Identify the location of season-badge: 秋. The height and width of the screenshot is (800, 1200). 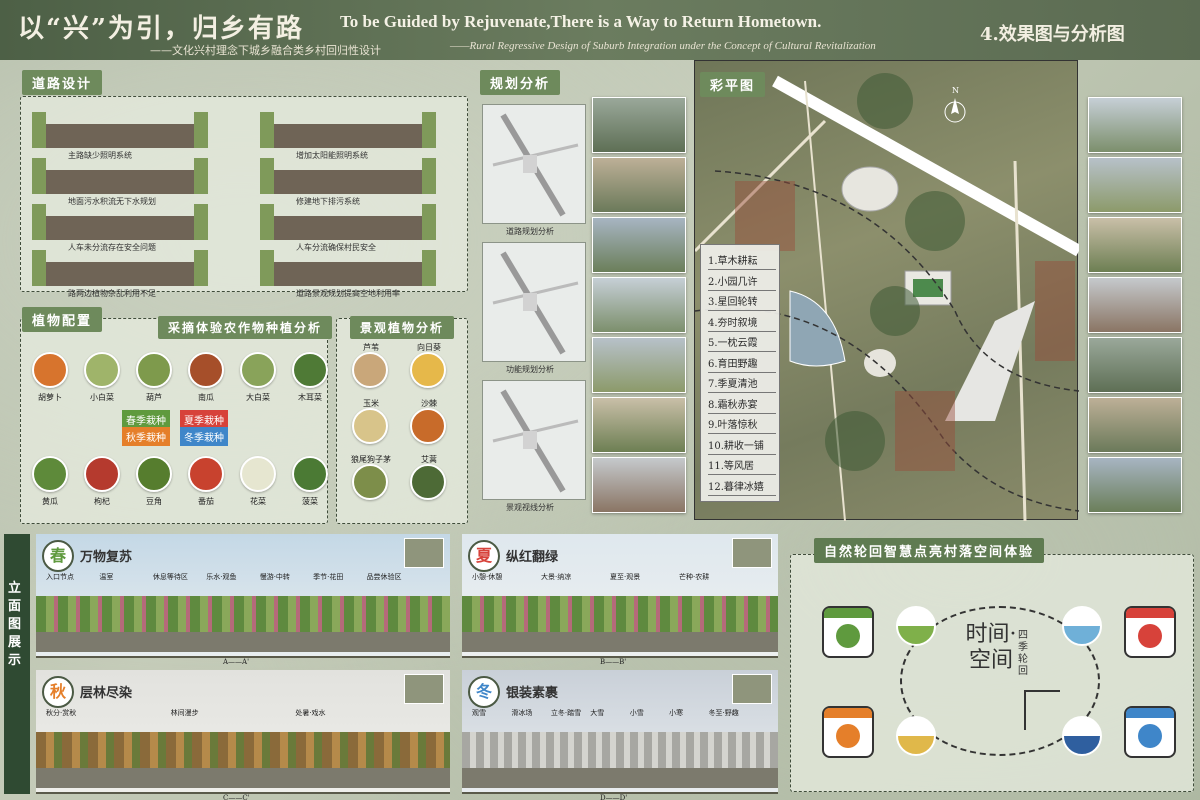
(58, 692).